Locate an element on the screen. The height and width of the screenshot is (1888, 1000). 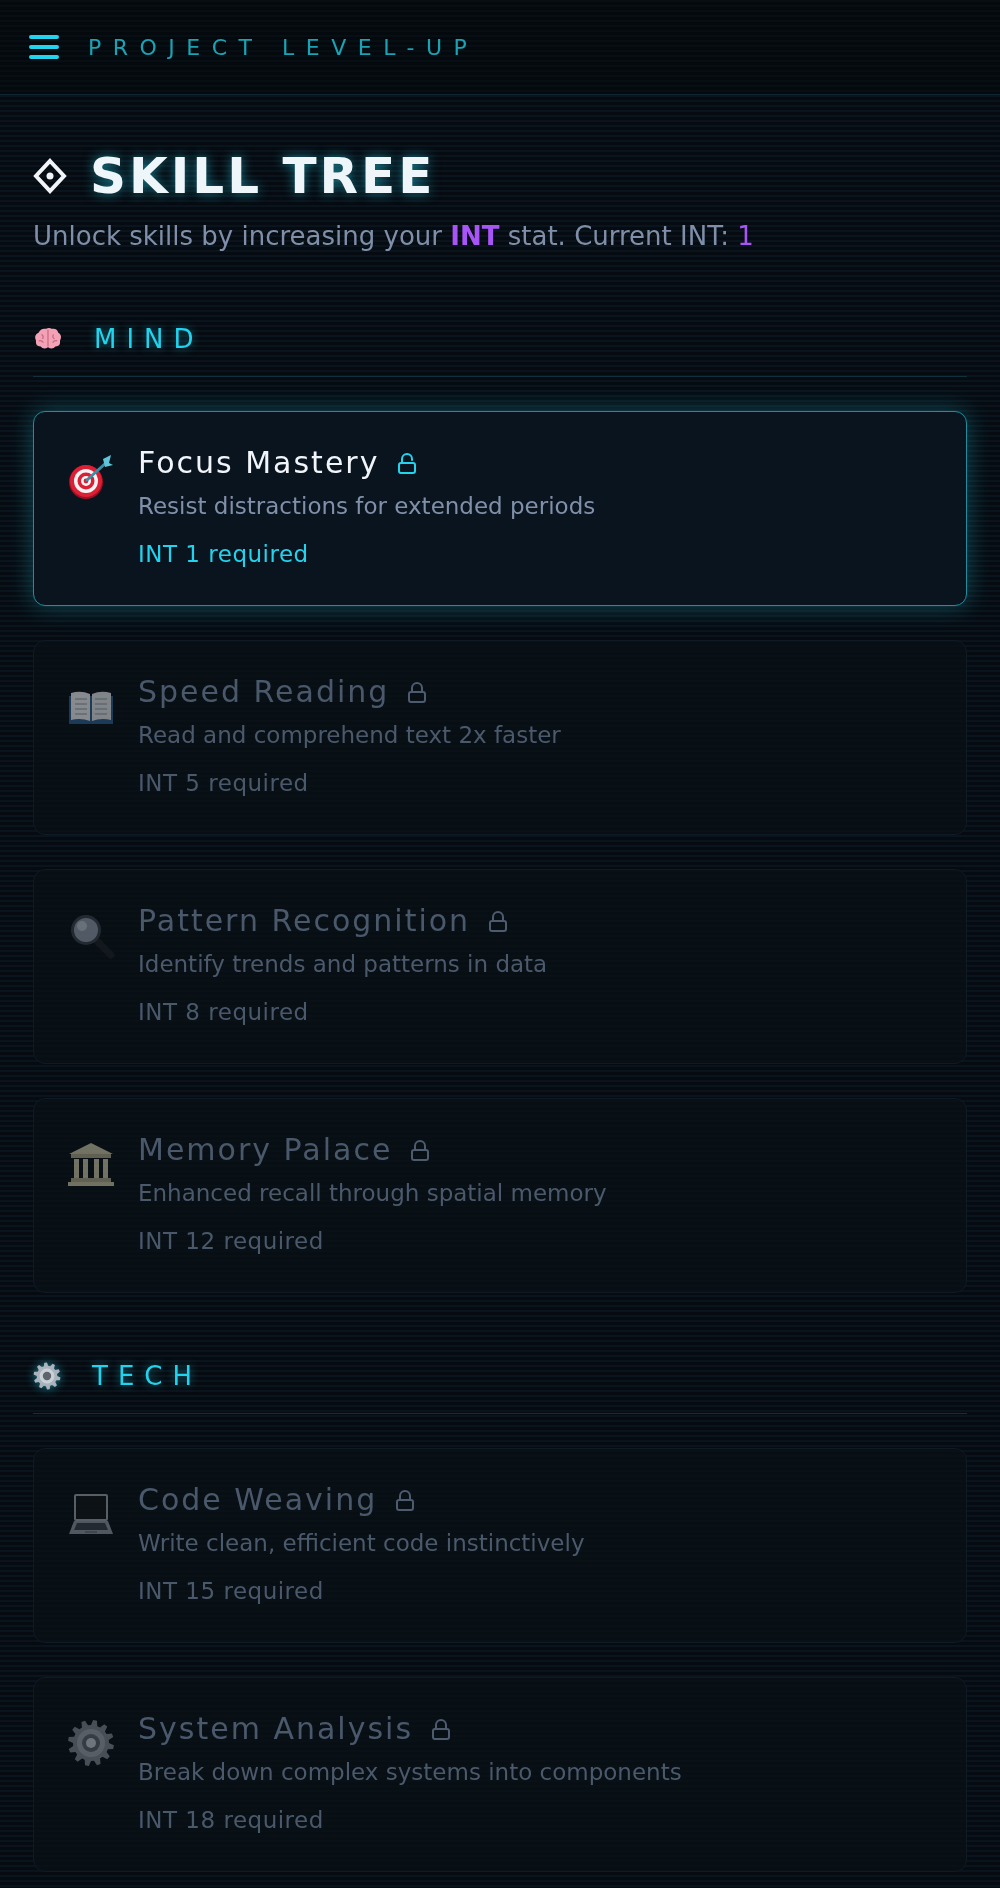
page-title: SKILL TREE is located at coordinates (263, 176).